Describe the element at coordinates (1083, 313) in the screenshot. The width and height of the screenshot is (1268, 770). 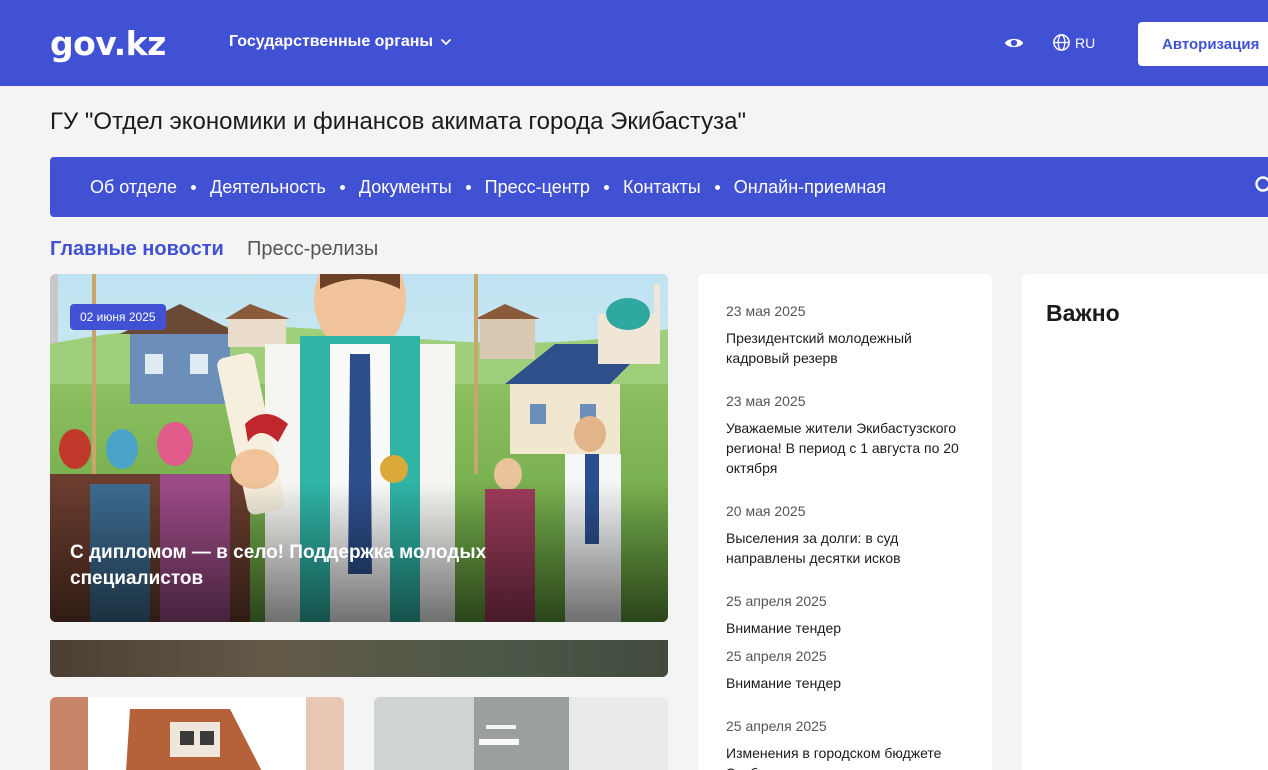
I see `important-heading: Важно` at that location.